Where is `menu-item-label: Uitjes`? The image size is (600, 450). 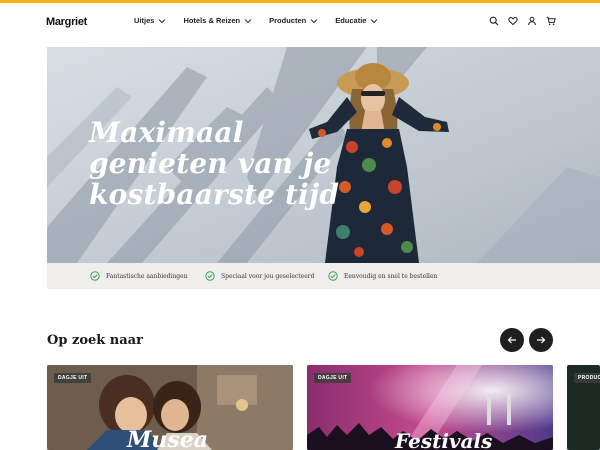 menu-item-label: Uitjes is located at coordinates (144, 20).